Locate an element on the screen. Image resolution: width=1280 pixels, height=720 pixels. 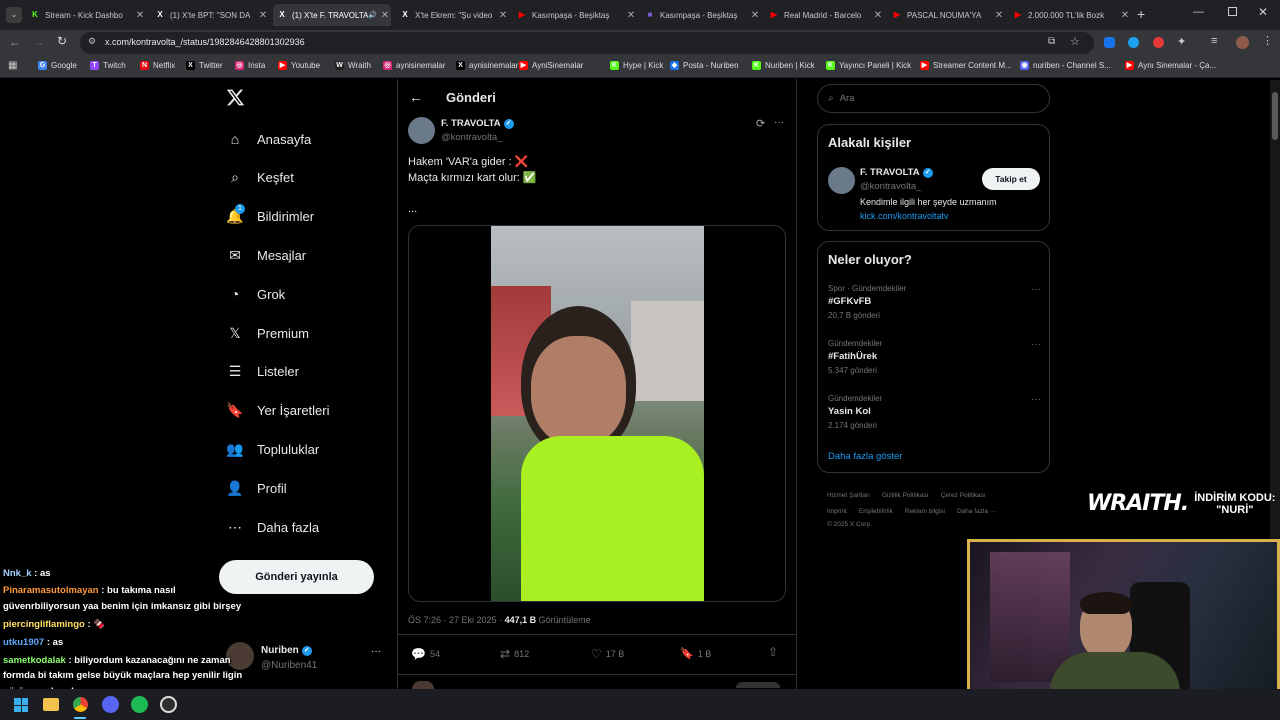
chrome-icon is located at coordinates (80, 704).